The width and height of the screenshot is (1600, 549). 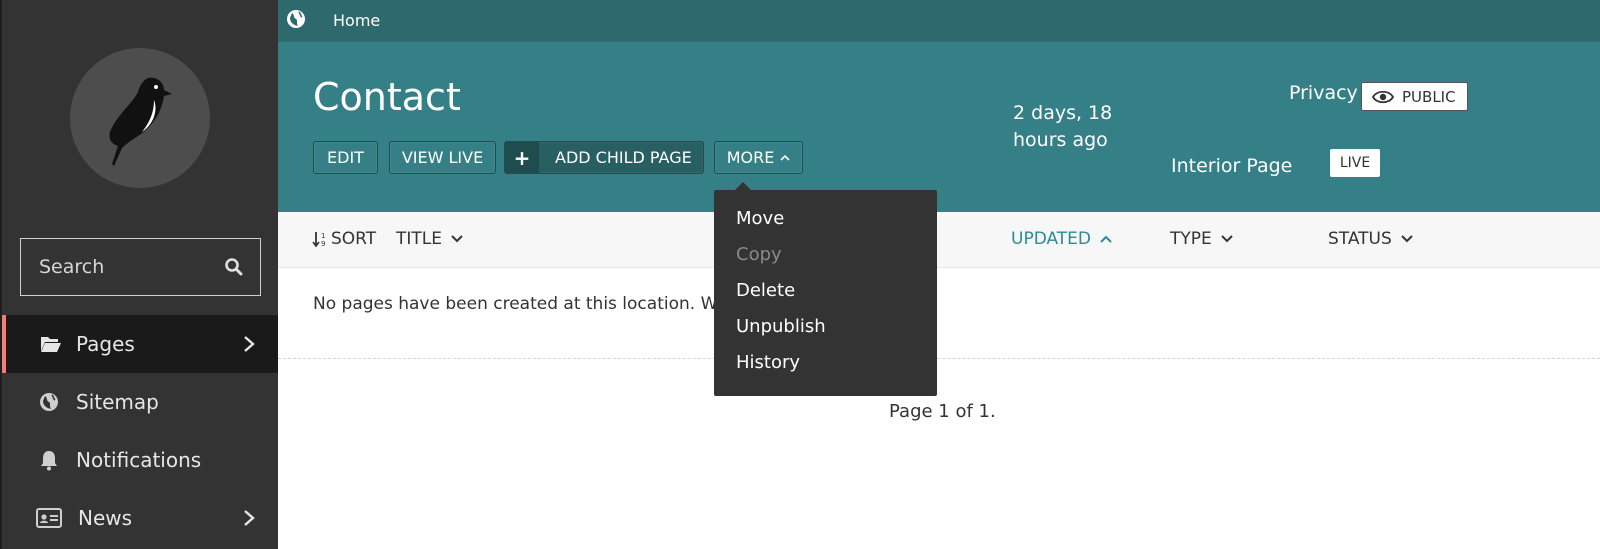 What do you see at coordinates (939, 358) in the screenshot?
I see `listing-divider` at bounding box center [939, 358].